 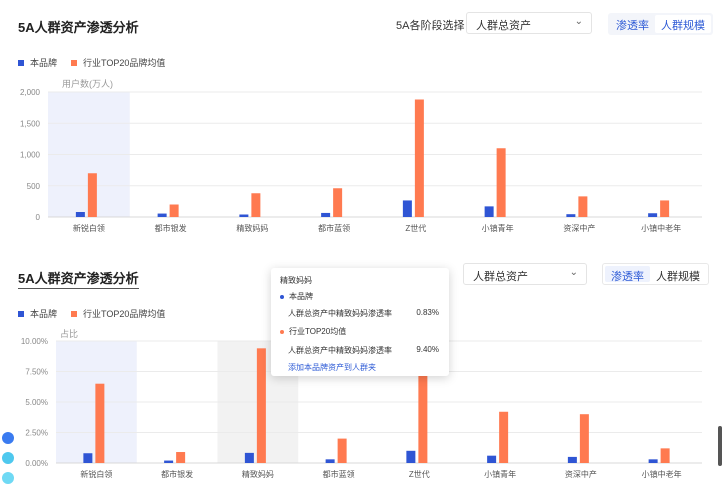 What do you see at coordinates (30, 123) in the screenshot?
I see `y-tick-label: 1,500` at bounding box center [30, 123].